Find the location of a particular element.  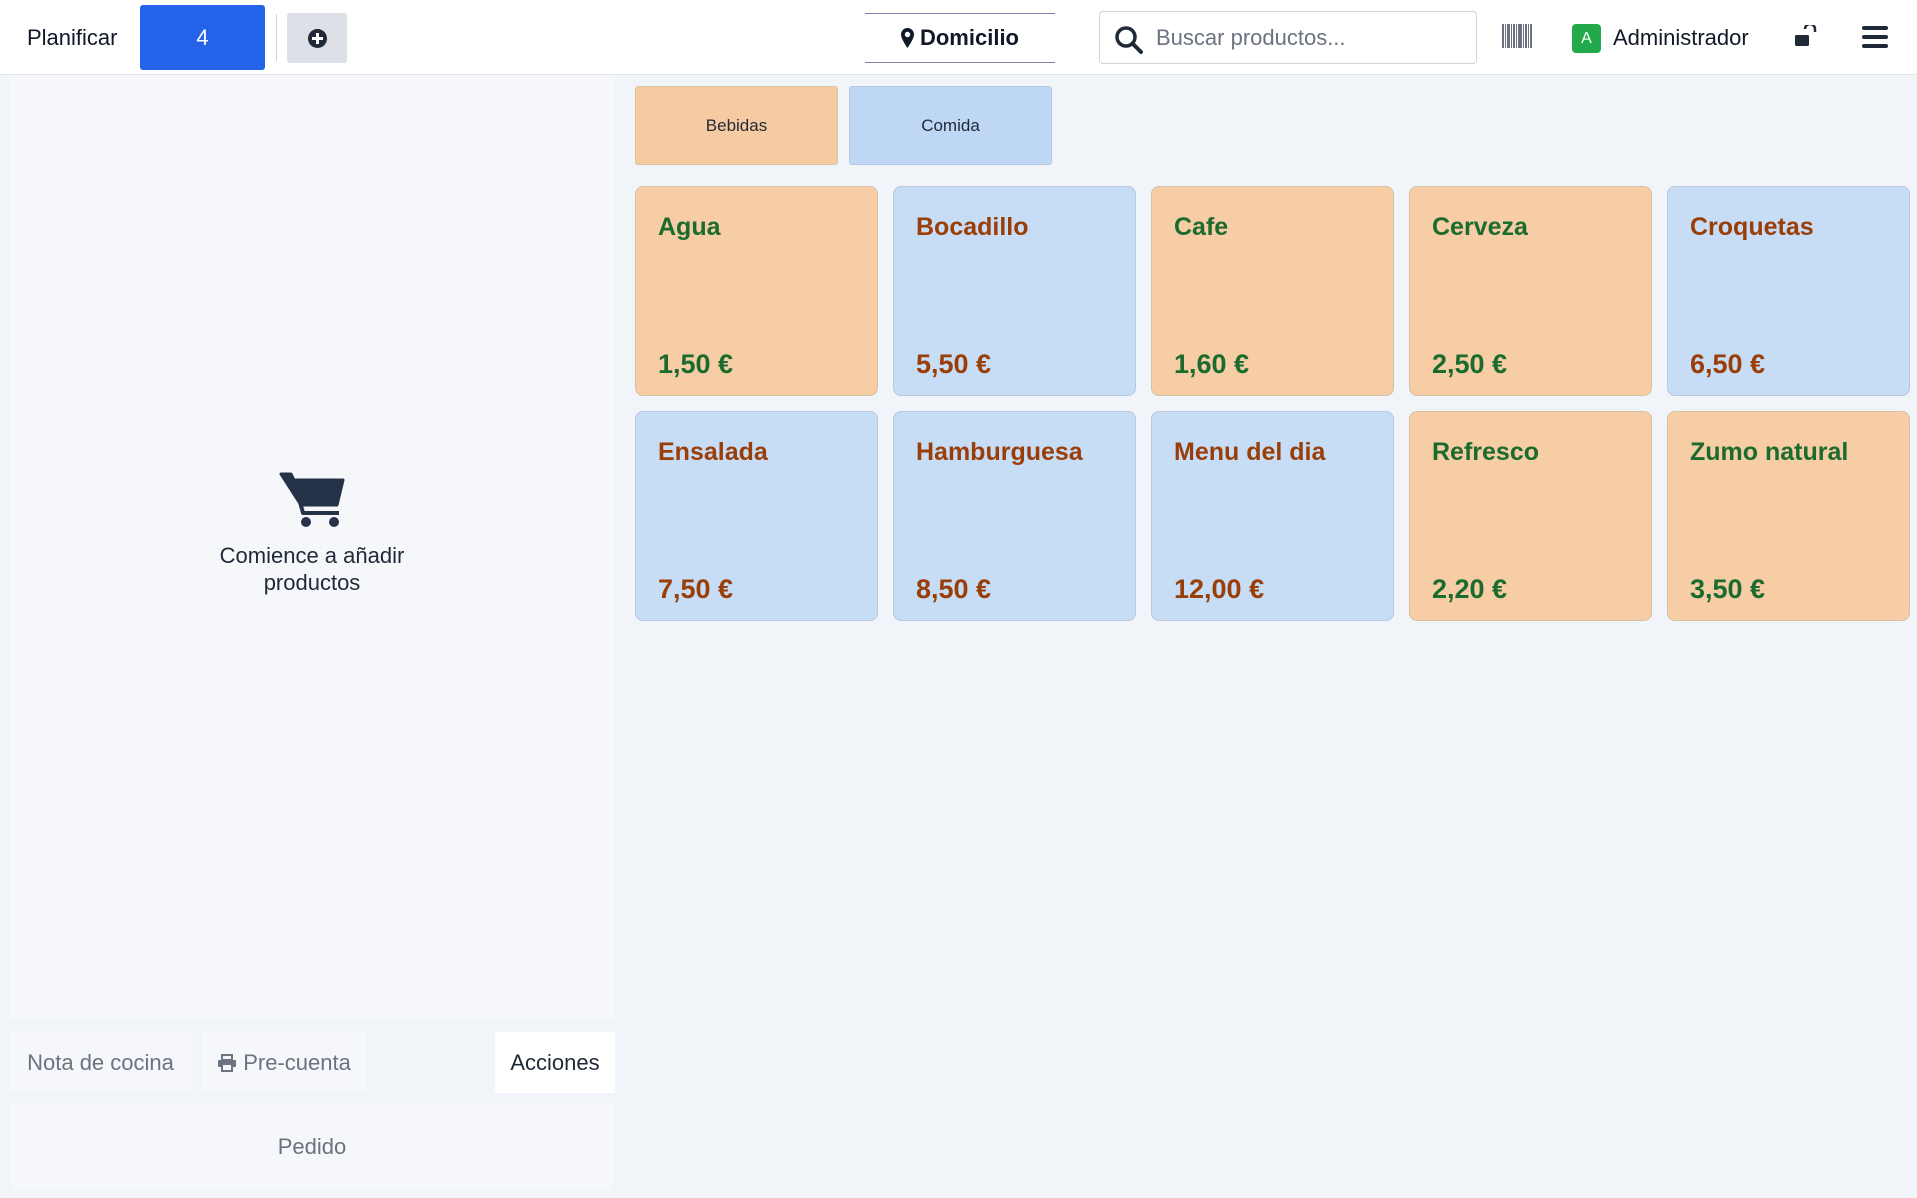

product-card-hamburguesa: Hamburguesa 8,50 € is located at coordinates (1014, 516).